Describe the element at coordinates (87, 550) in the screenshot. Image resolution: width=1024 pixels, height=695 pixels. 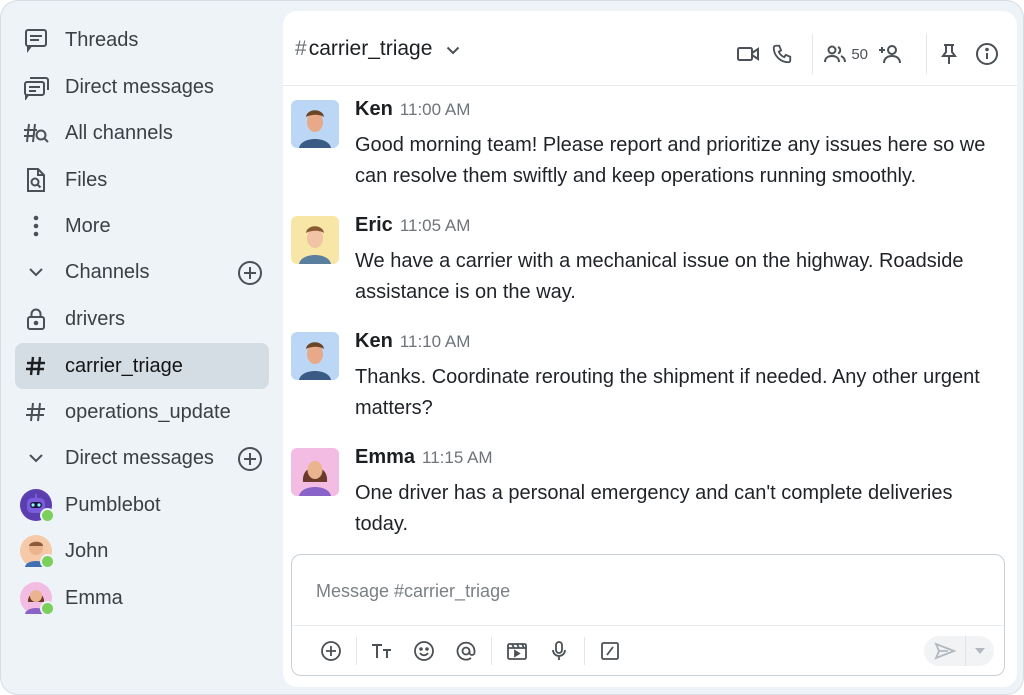
I see `sidebar-item-label: John` at that location.